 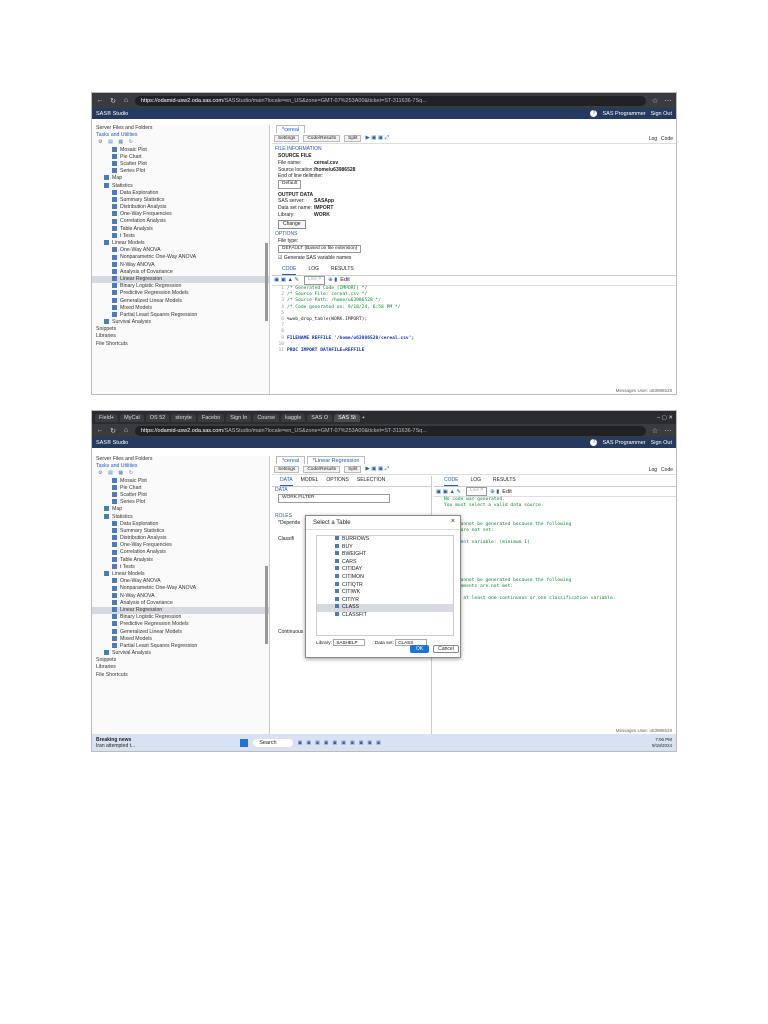 I want to click on table-list-item: CLASS, so click(x=385, y=608).